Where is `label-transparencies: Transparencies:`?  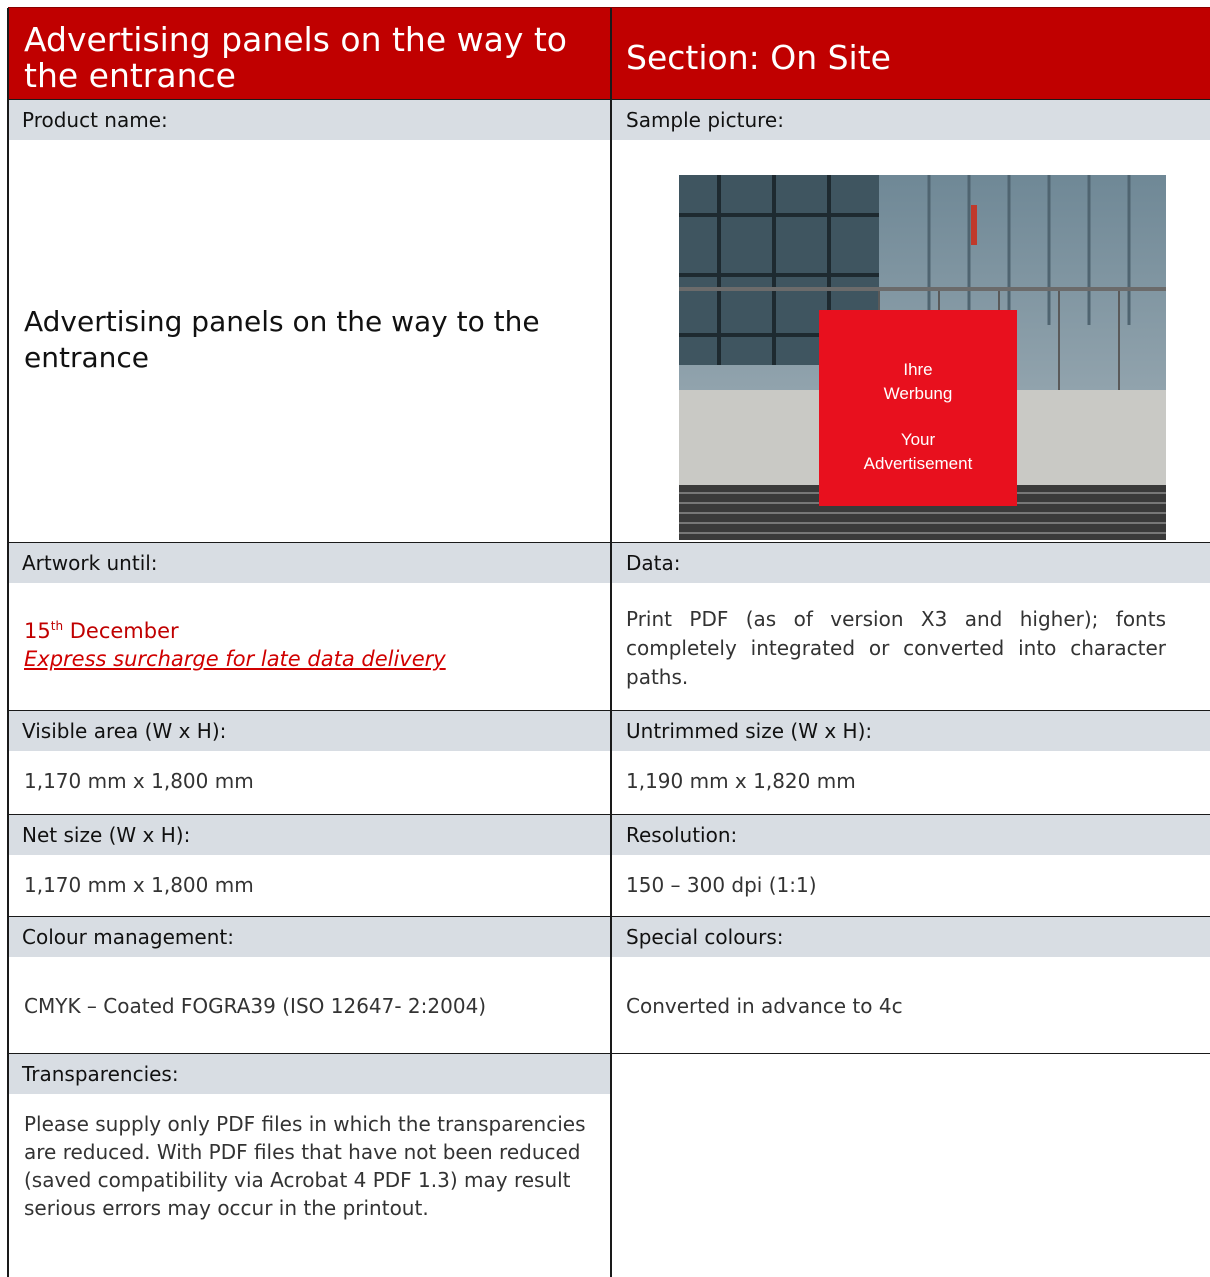 label-transparencies: Transparencies: is located at coordinates (309, 1074).